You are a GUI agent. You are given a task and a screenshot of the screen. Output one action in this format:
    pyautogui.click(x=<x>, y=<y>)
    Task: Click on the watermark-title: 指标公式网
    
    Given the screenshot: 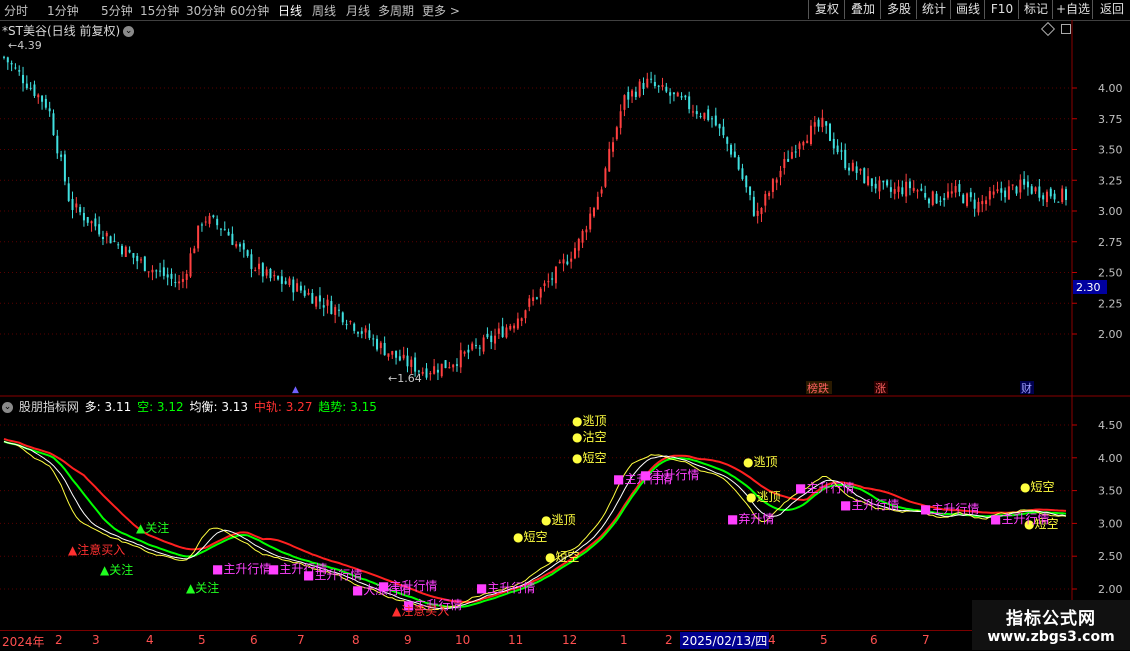 What is the action you would take?
    pyautogui.click(x=1051, y=619)
    